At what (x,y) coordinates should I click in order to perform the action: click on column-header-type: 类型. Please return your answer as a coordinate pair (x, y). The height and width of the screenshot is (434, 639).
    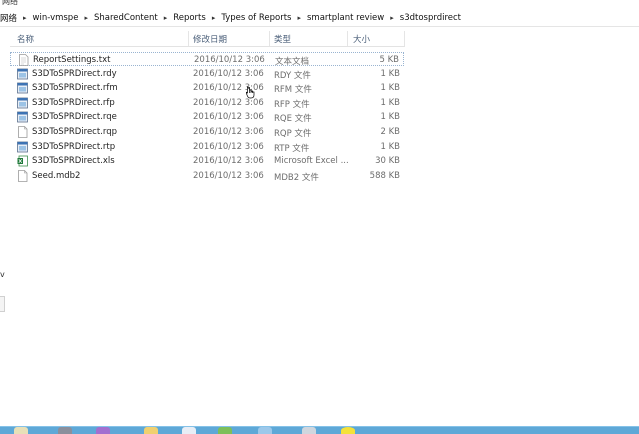
    Looking at the image, I should click on (282, 39).